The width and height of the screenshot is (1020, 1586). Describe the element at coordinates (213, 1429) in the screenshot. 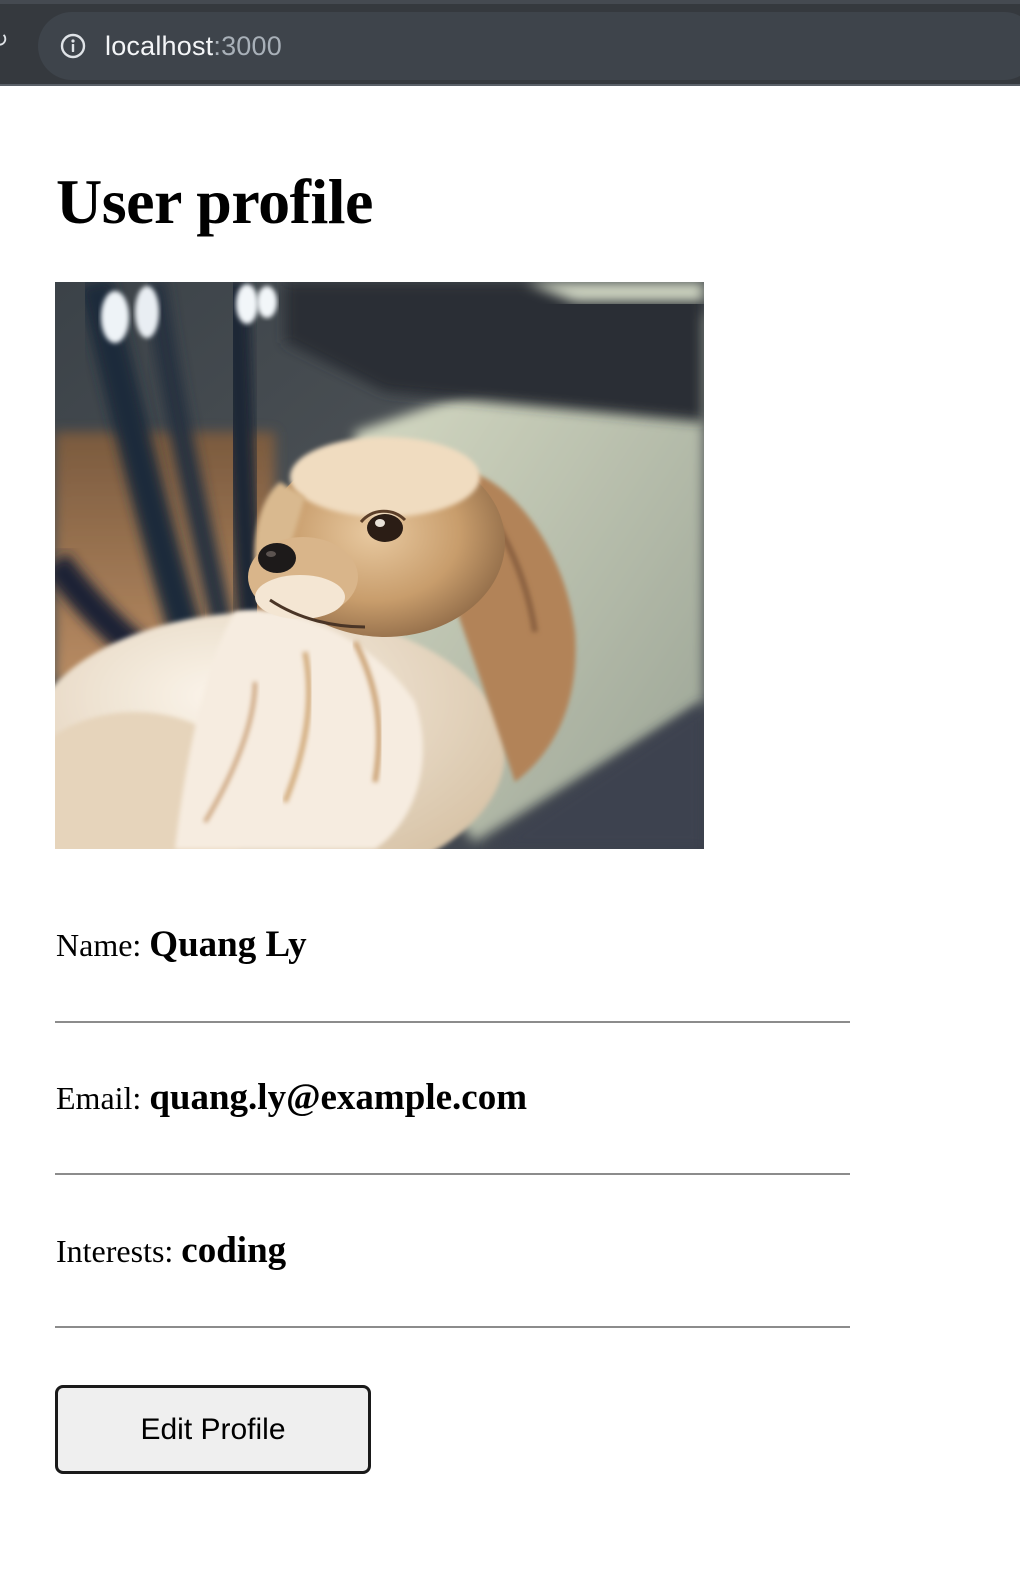

I see `edit-profile-button: Edit Profile` at that location.